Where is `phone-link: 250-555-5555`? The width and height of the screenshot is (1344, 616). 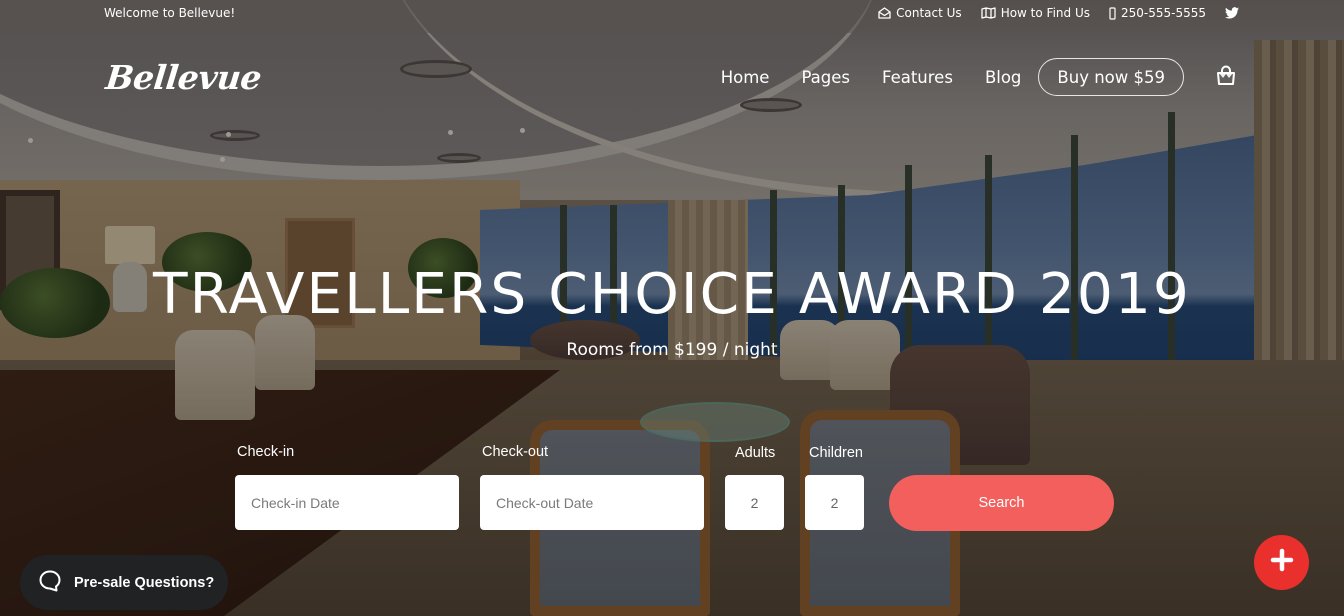
phone-link: 250-555-5555 is located at coordinates (1157, 13).